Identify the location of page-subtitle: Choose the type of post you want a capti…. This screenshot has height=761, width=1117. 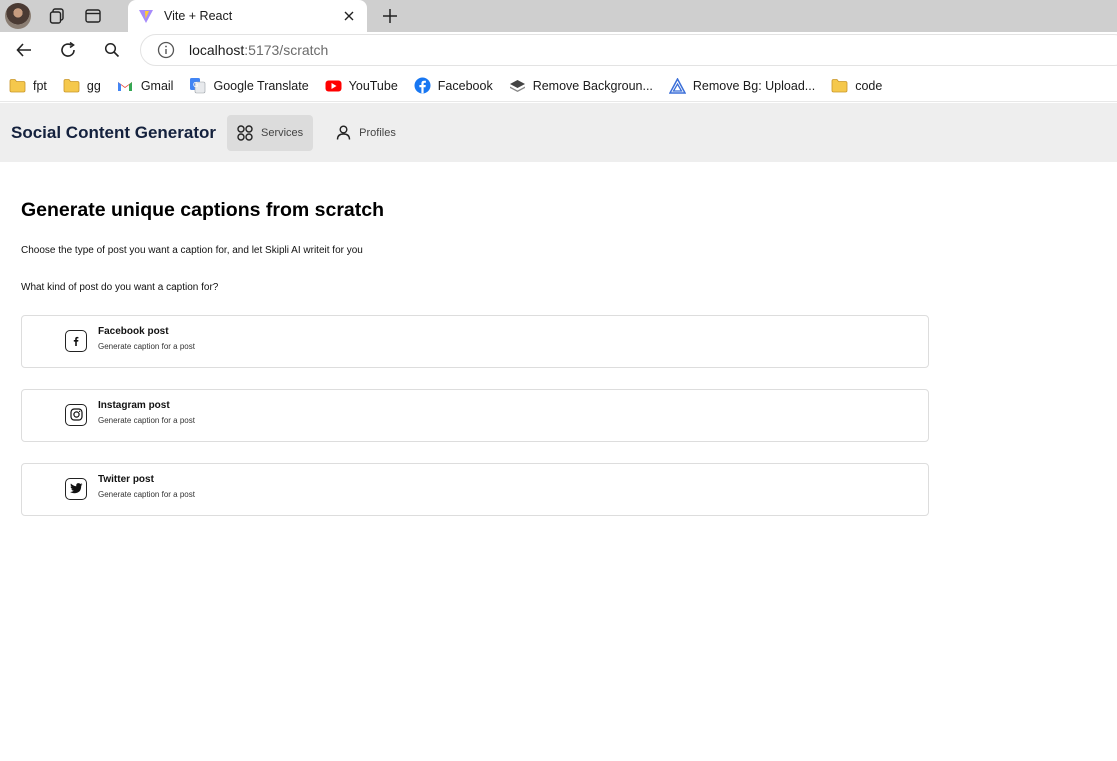
(192, 250).